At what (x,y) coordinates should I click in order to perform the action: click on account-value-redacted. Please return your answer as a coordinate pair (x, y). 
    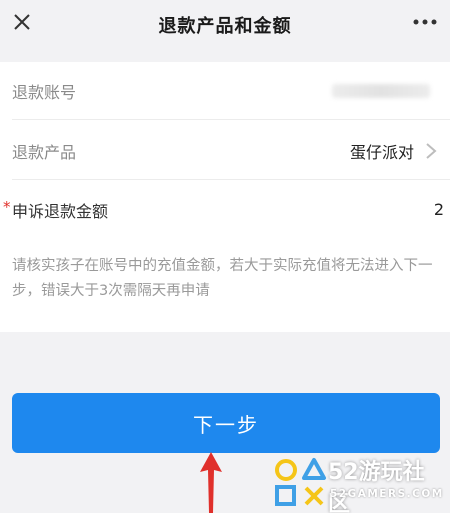
    Looking at the image, I should click on (381, 91).